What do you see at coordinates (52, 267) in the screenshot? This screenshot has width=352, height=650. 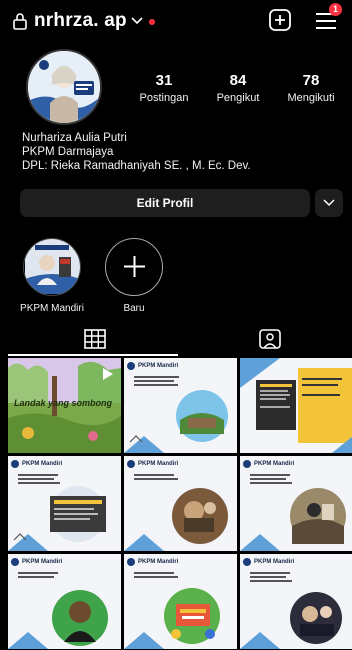 I see `highlight-cover` at bounding box center [52, 267].